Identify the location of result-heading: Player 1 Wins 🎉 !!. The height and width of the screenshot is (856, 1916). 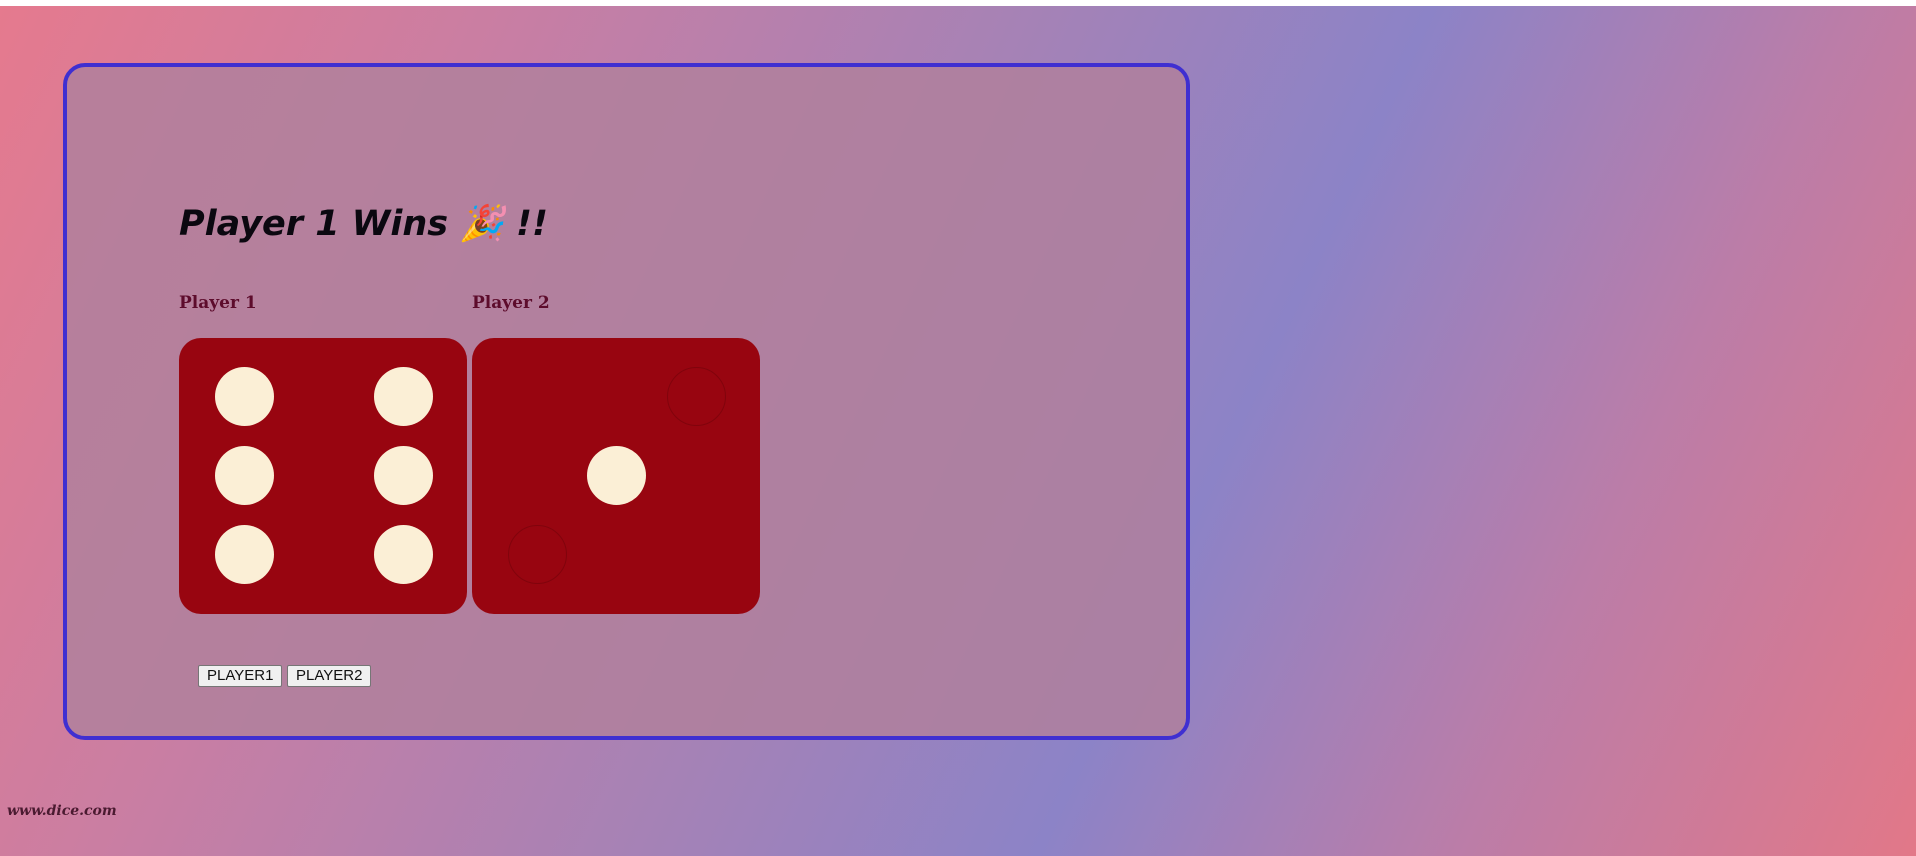
(363, 224).